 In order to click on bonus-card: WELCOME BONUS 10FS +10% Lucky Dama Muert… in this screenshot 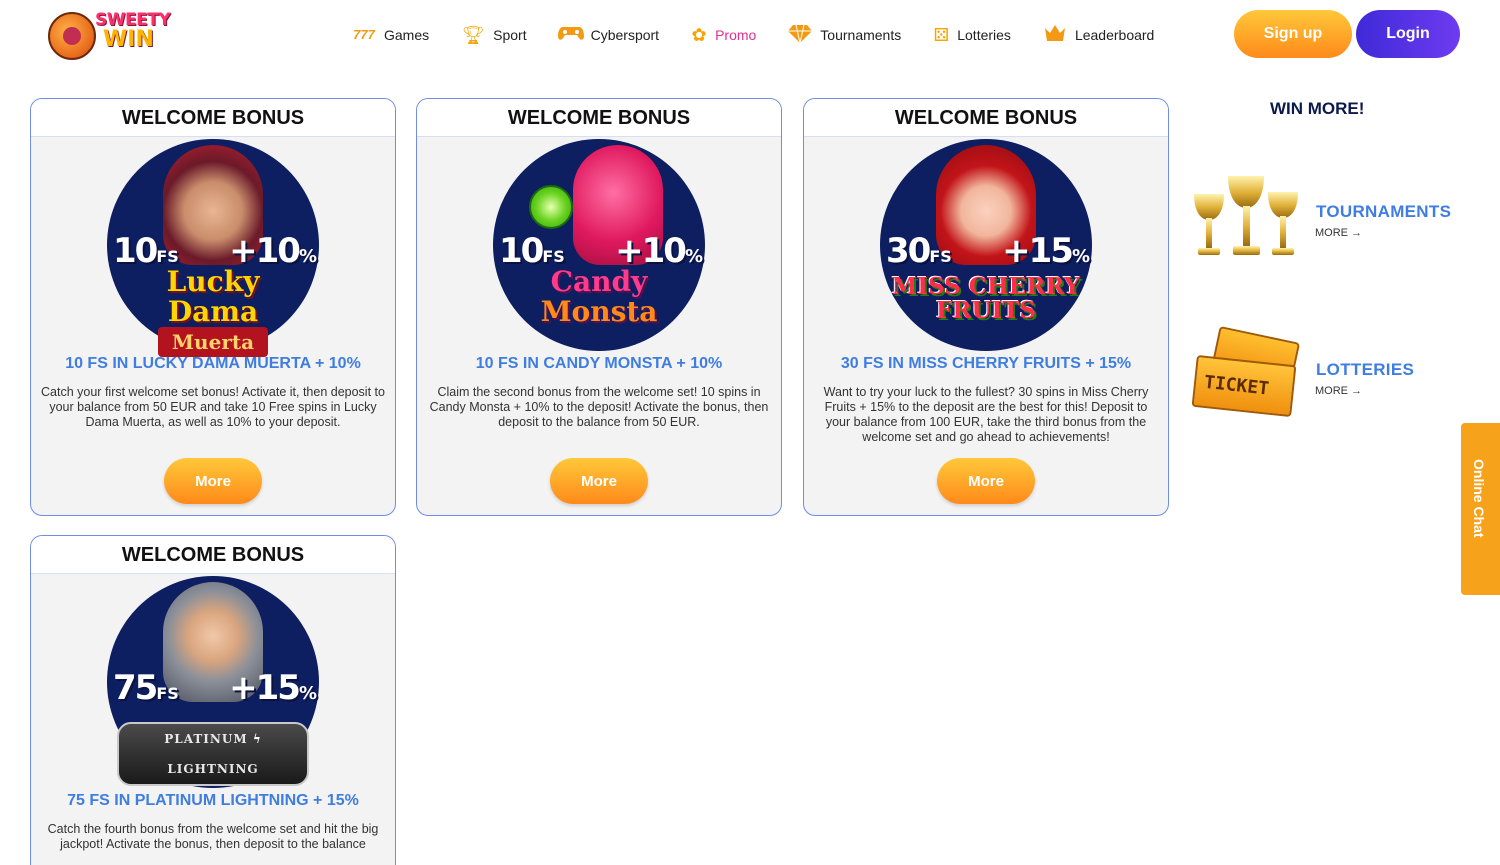, I will do `click(213, 307)`.